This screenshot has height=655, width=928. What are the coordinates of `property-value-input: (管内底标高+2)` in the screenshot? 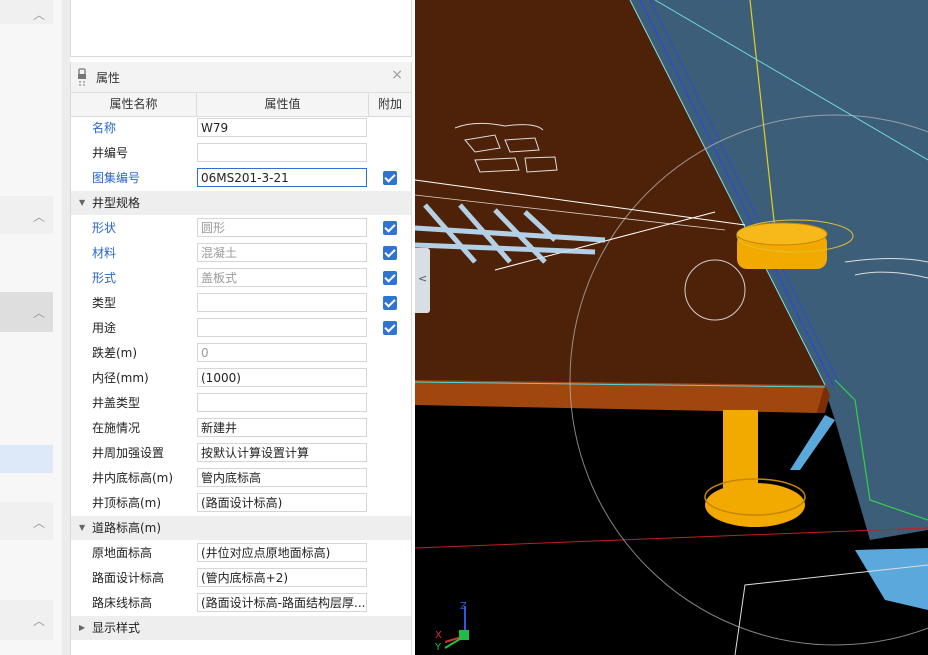 It's located at (282, 577).